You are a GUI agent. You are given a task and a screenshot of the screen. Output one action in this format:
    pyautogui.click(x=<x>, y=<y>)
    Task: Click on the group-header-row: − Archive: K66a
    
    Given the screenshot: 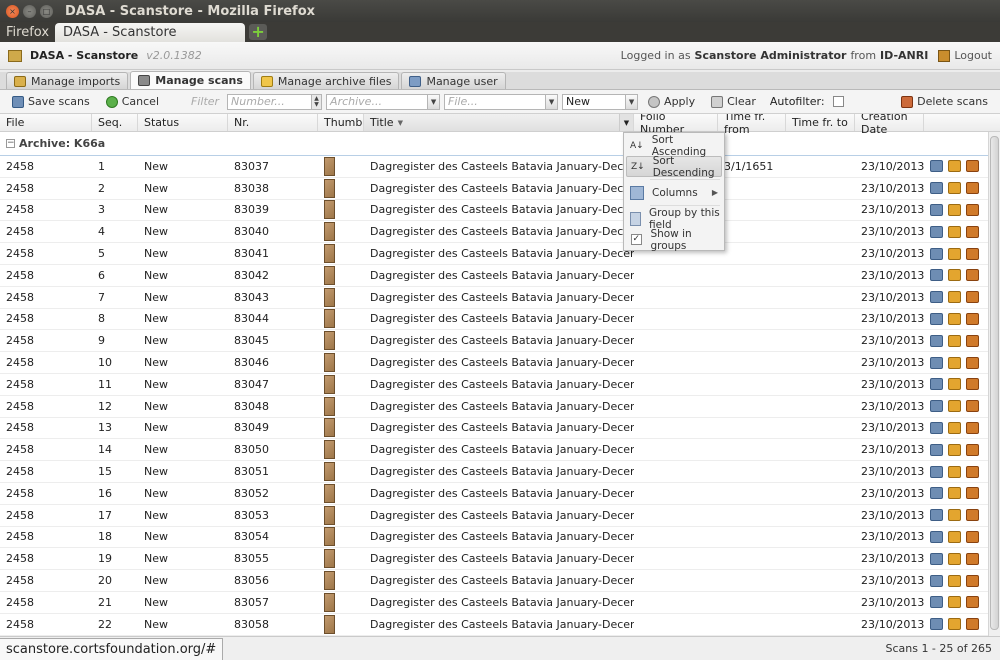 What is the action you would take?
    pyautogui.click(x=500, y=144)
    